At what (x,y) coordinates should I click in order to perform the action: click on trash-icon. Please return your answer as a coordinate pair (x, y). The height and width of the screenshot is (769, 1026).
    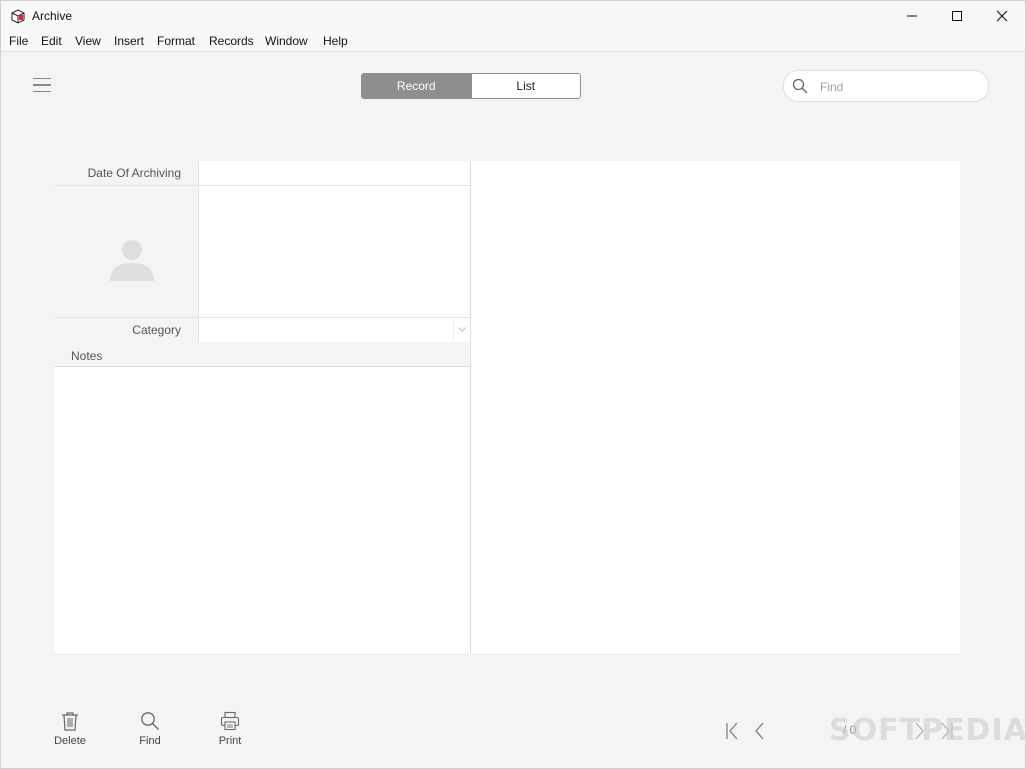
    Looking at the image, I should click on (70, 721).